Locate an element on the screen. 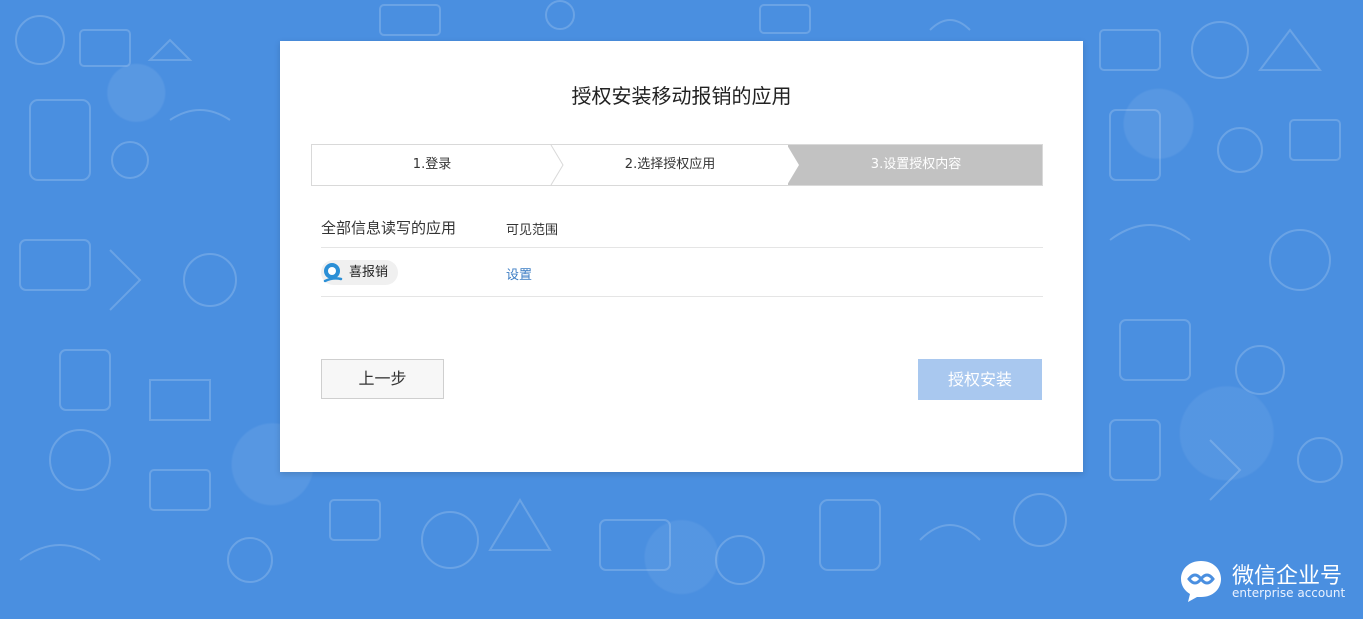 The width and height of the screenshot is (1363, 619). brand-subtitle: enterprise account is located at coordinates (1289, 593).